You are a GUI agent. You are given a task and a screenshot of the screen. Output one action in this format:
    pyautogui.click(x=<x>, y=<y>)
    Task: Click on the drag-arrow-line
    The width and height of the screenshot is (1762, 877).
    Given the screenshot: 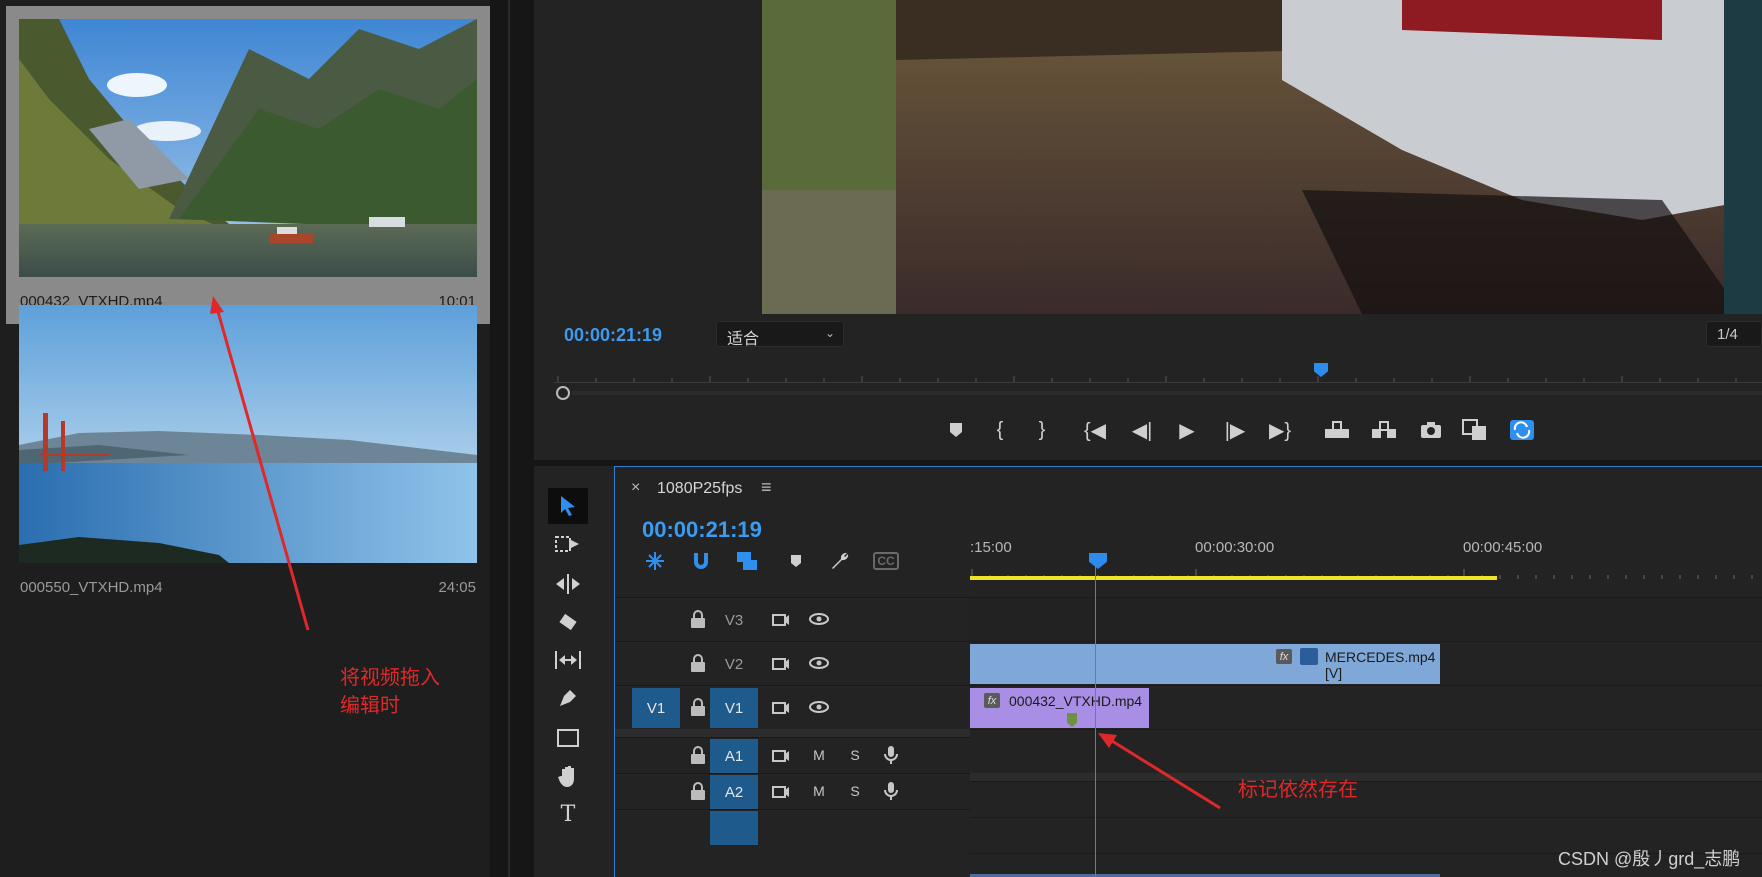 What is the action you would take?
    pyautogui.click(x=262, y=469)
    